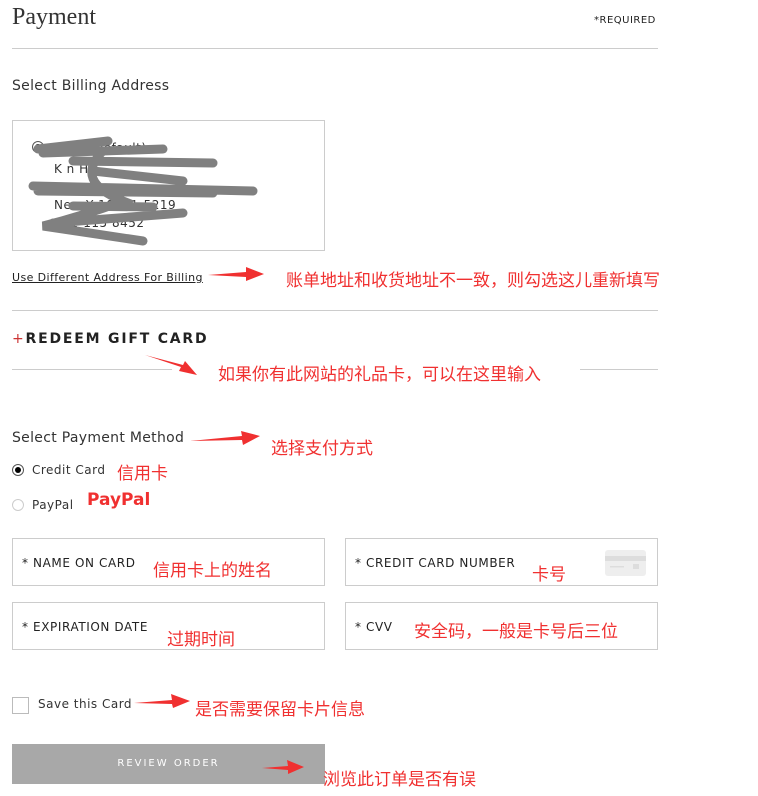 This screenshot has width=758, height=796. I want to click on paypal-radio, so click(18, 505).